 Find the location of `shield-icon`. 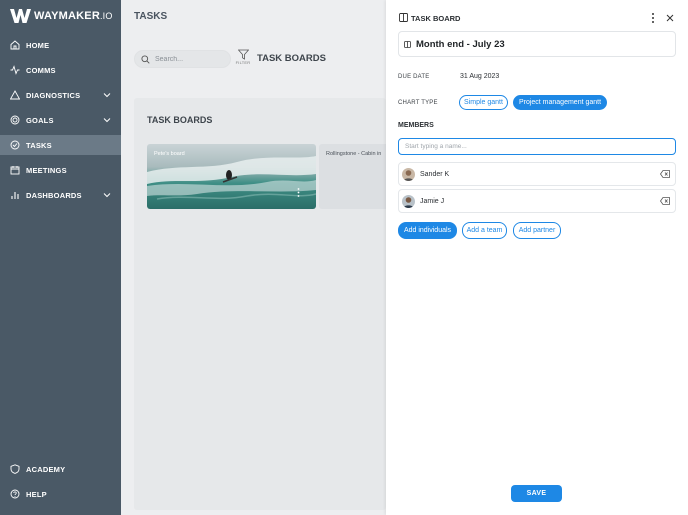

shield-icon is located at coordinates (15, 469).